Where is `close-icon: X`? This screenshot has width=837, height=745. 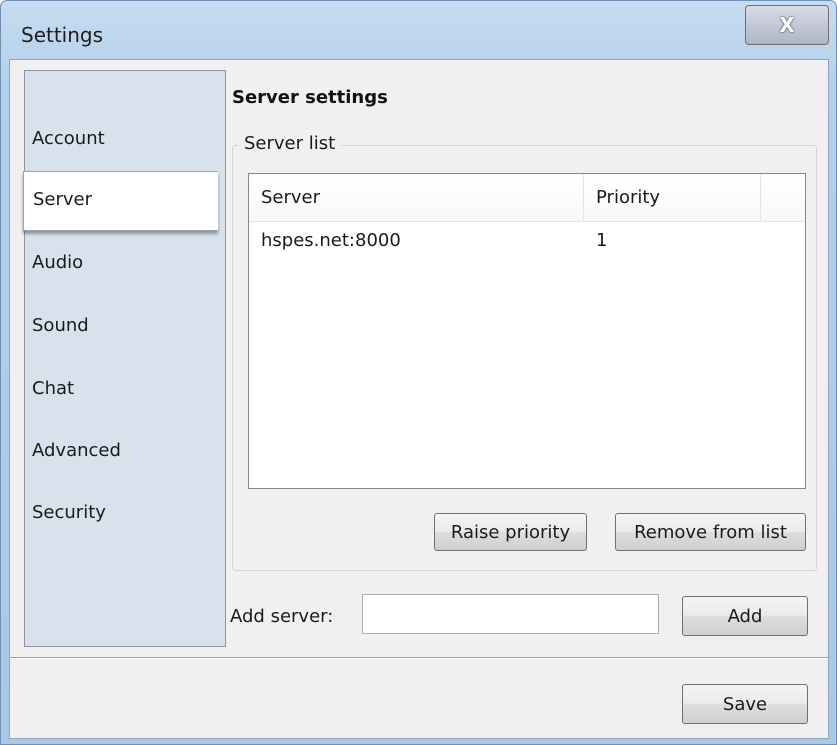
close-icon: X is located at coordinates (787, 25).